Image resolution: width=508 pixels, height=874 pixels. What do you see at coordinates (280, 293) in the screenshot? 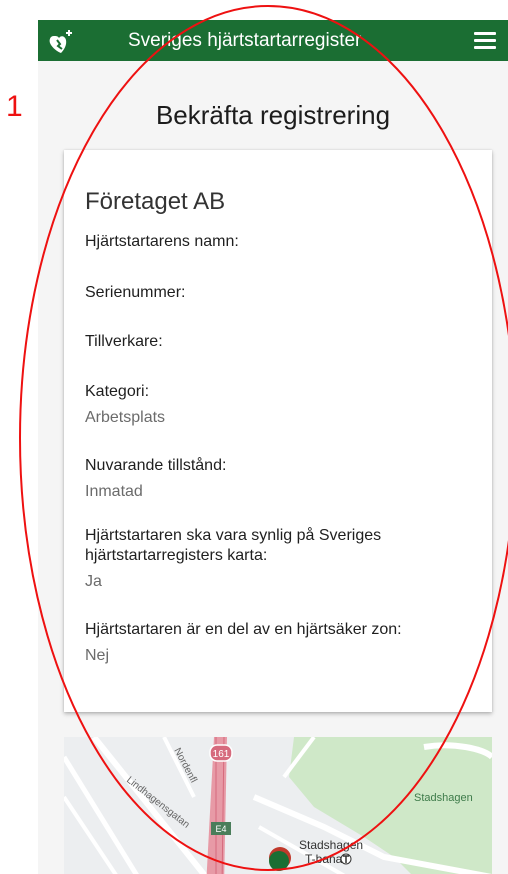
I see `field-serial: Serienummer:` at bounding box center [280, 293].